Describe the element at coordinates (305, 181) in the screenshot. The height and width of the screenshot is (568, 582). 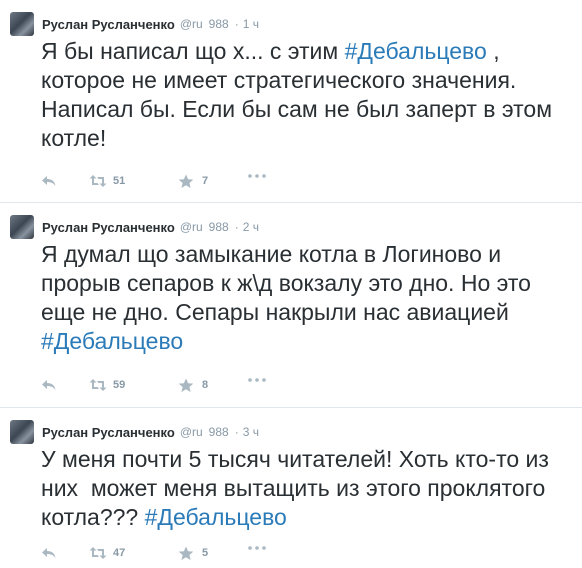
I see `tweet-actions: 51 7` at that location.